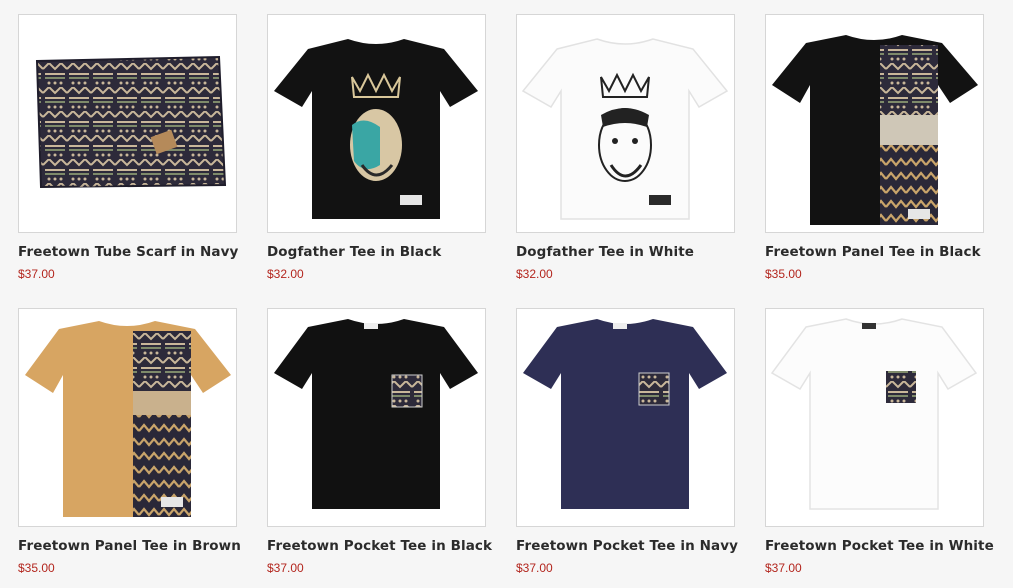 The width and height of the screenshot is (1013, 588). I want to click on product-name: Freetown Panel Tee in Black, so click(885, 252).